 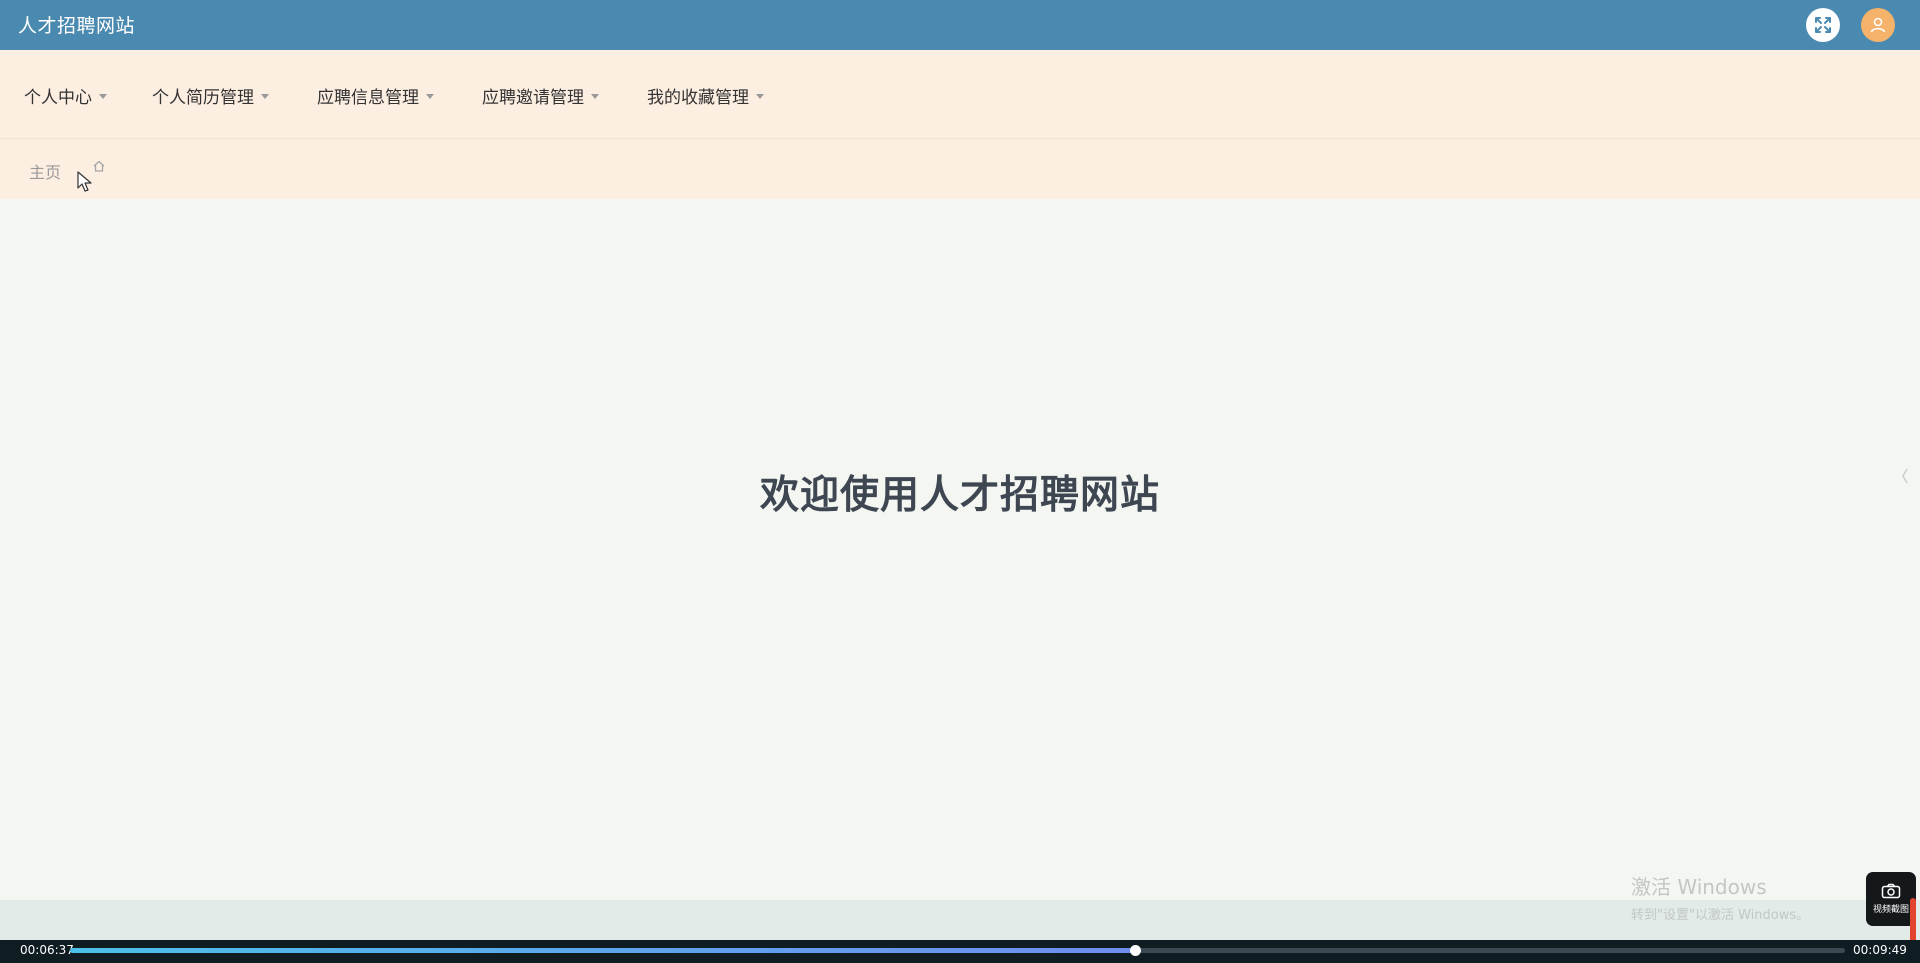 I want to click on watermark-title: 激活 Windows, so click(x=1699, y=887).